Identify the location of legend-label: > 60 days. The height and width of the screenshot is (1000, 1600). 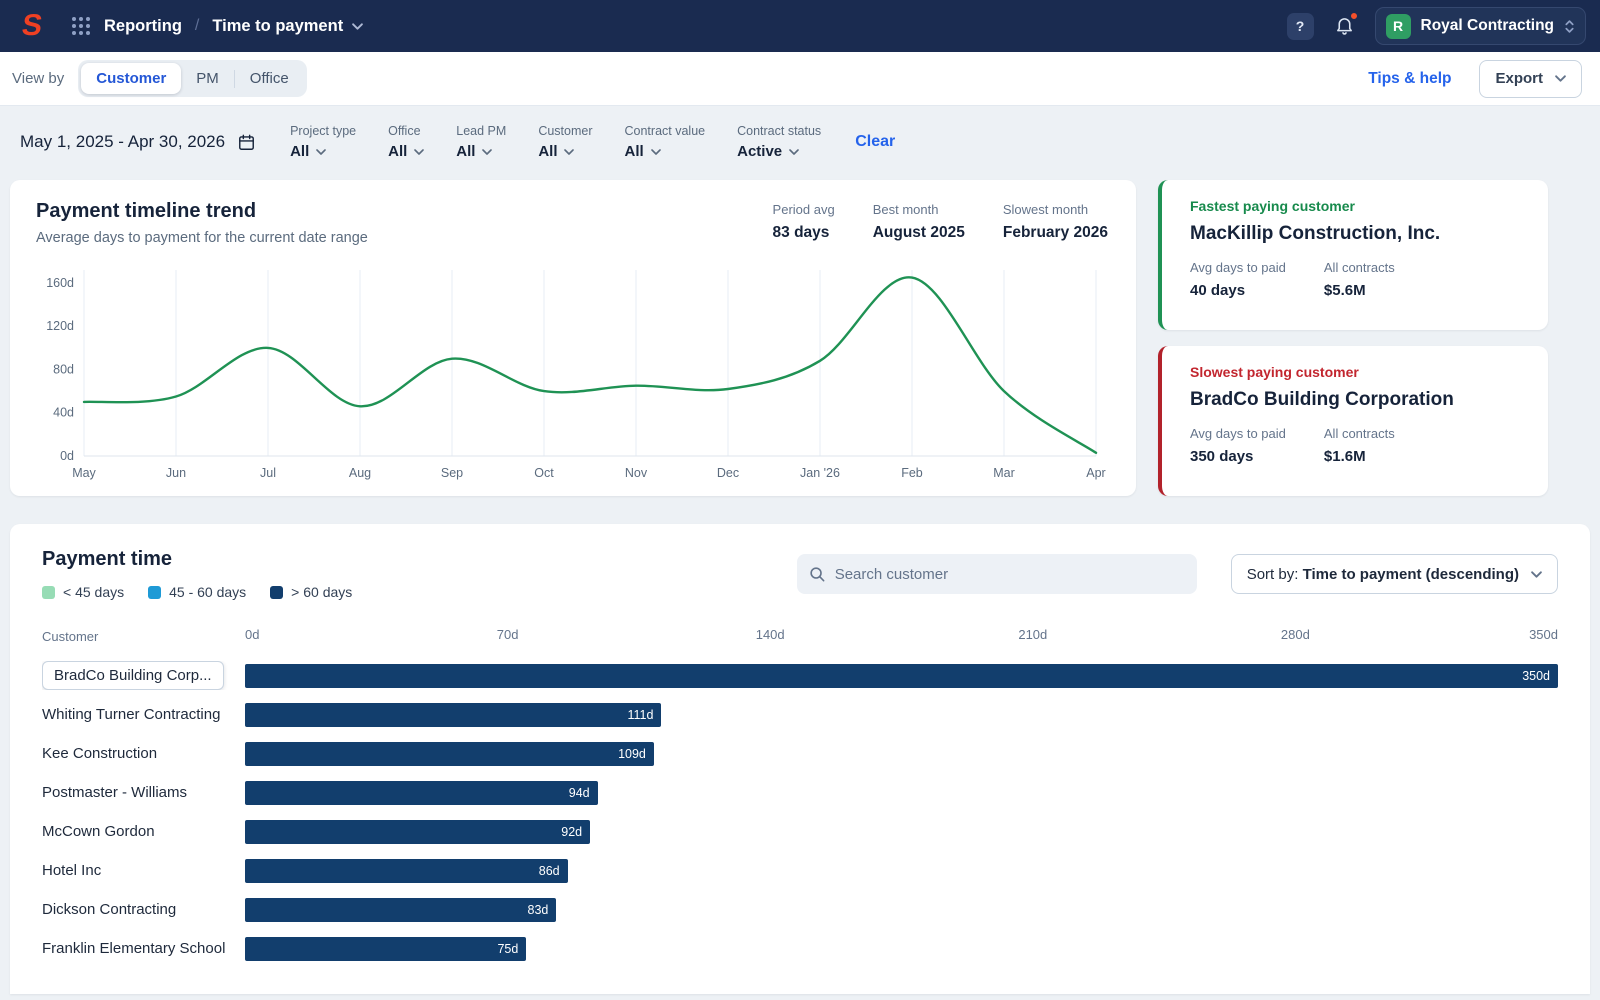
(322, 592).